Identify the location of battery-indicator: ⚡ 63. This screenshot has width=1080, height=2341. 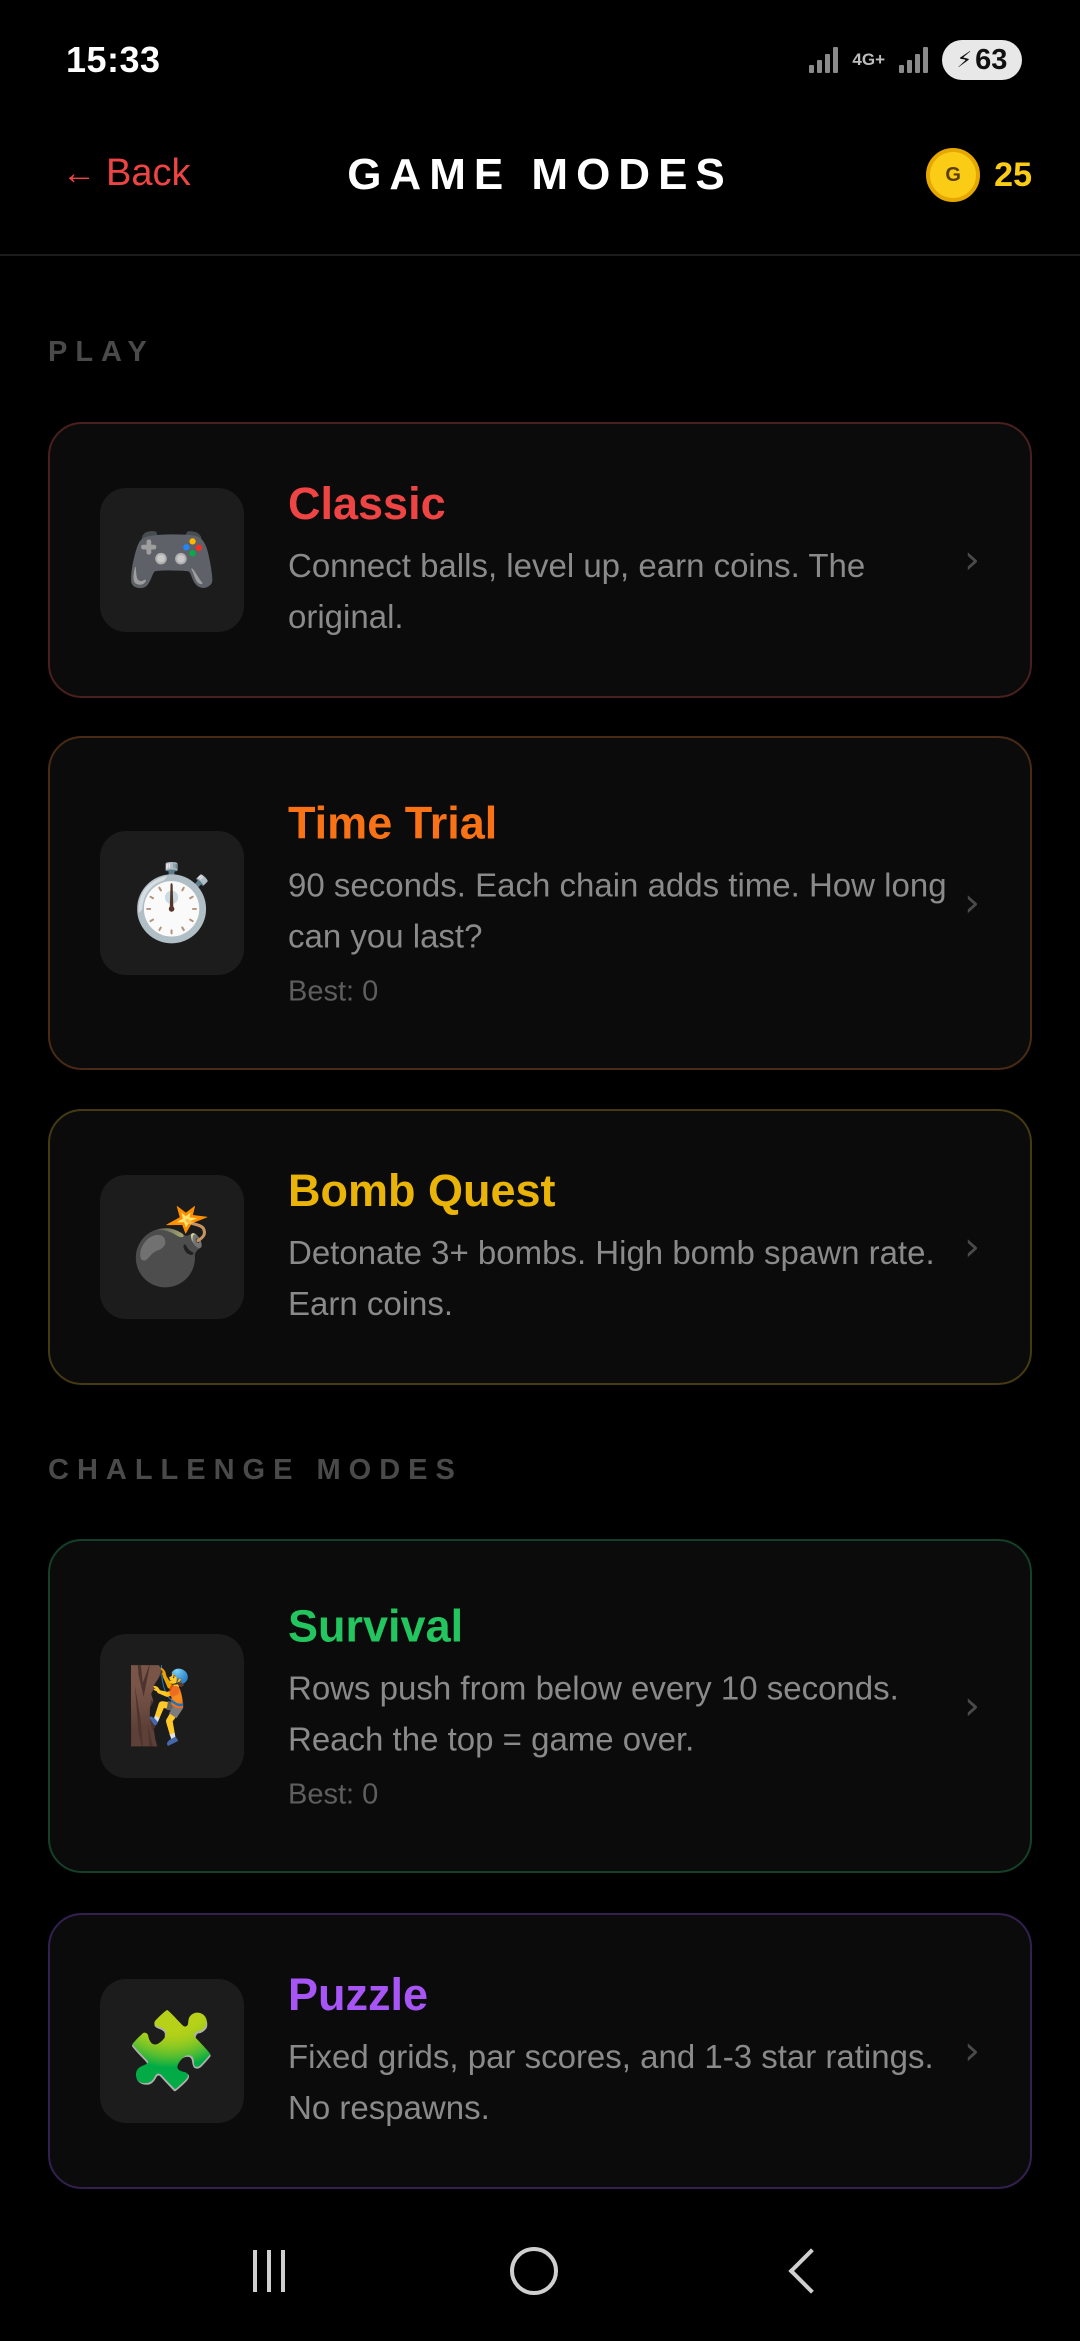
(982, 60).